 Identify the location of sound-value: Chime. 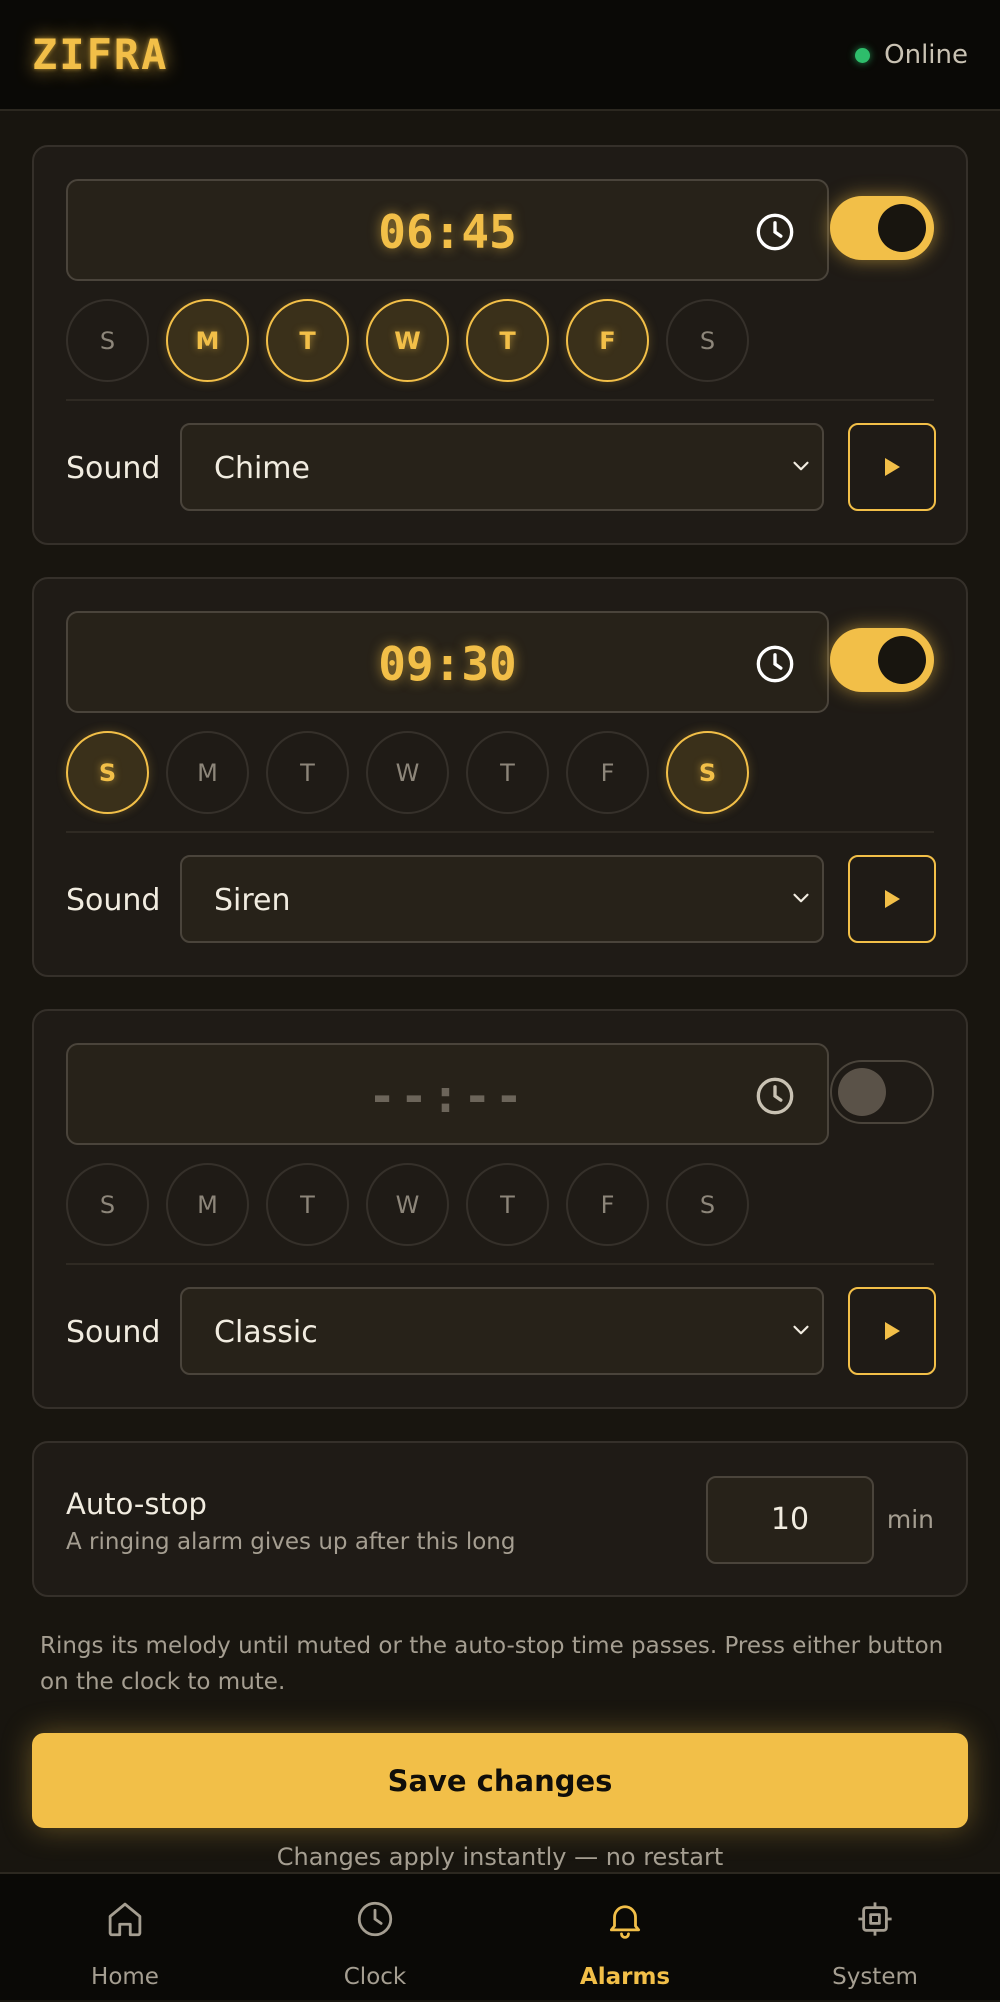
(262, 468).